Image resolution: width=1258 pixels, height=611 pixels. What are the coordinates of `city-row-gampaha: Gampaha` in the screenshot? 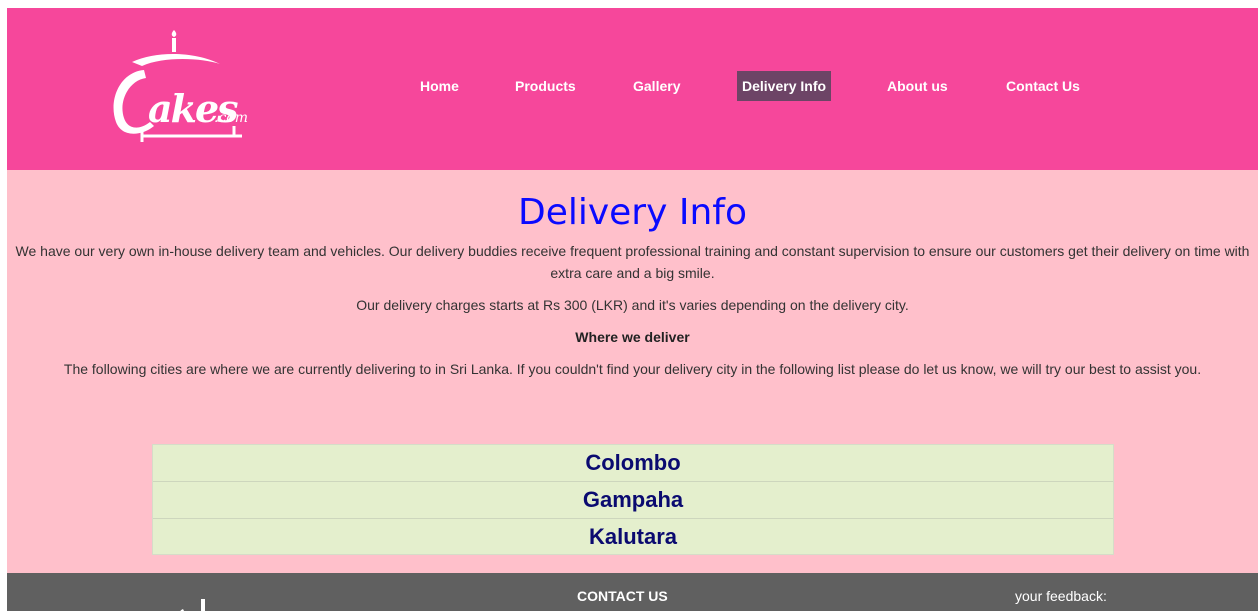 It's located at (633, 500).